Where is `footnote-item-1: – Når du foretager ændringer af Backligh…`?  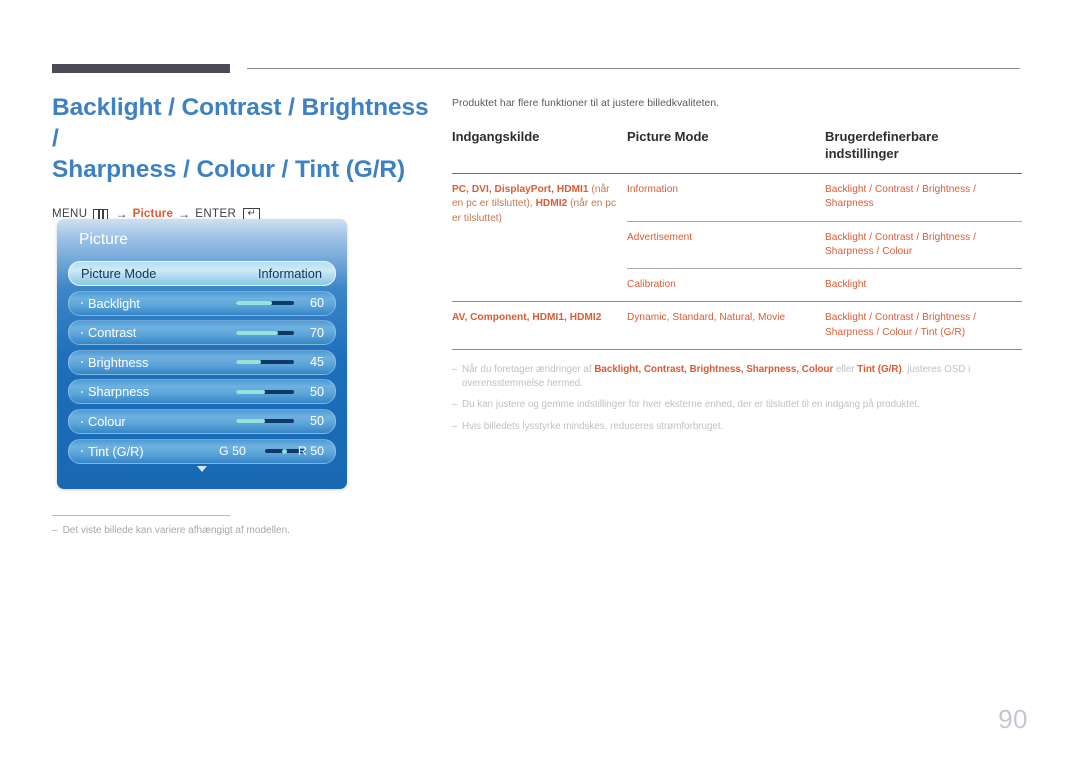 footnote-item-1: – Når du foretager ændringer af Backligh… is located at coordinates (738, 376).